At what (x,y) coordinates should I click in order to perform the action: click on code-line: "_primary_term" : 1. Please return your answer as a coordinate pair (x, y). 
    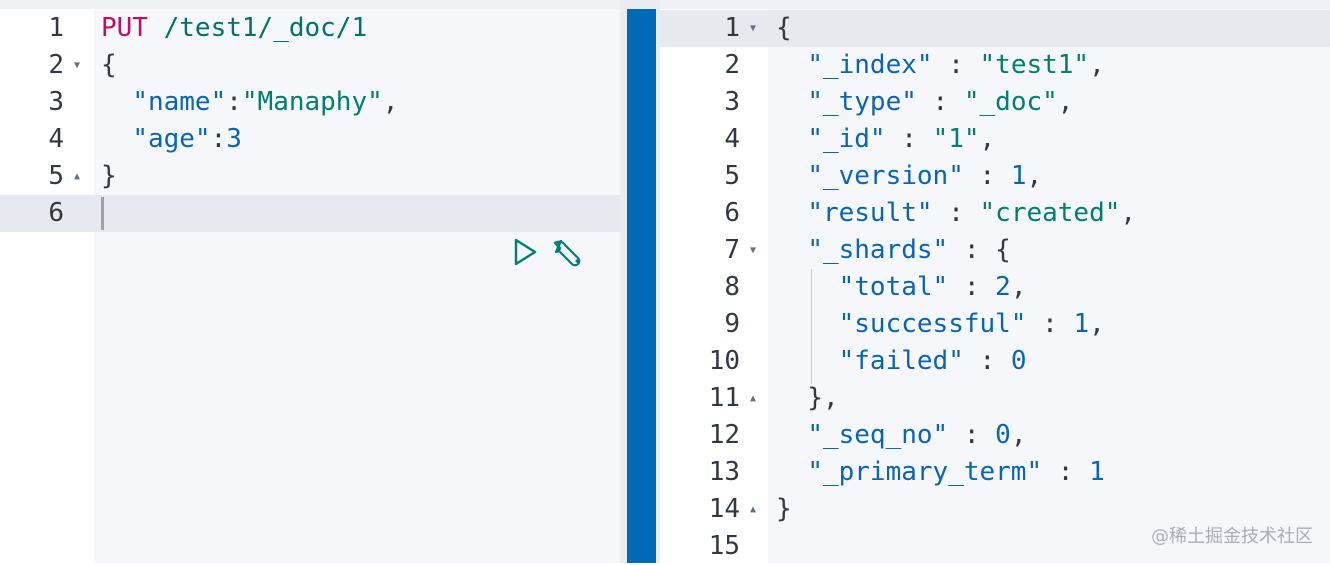
    Looking at the image, I should click on (940, 472).